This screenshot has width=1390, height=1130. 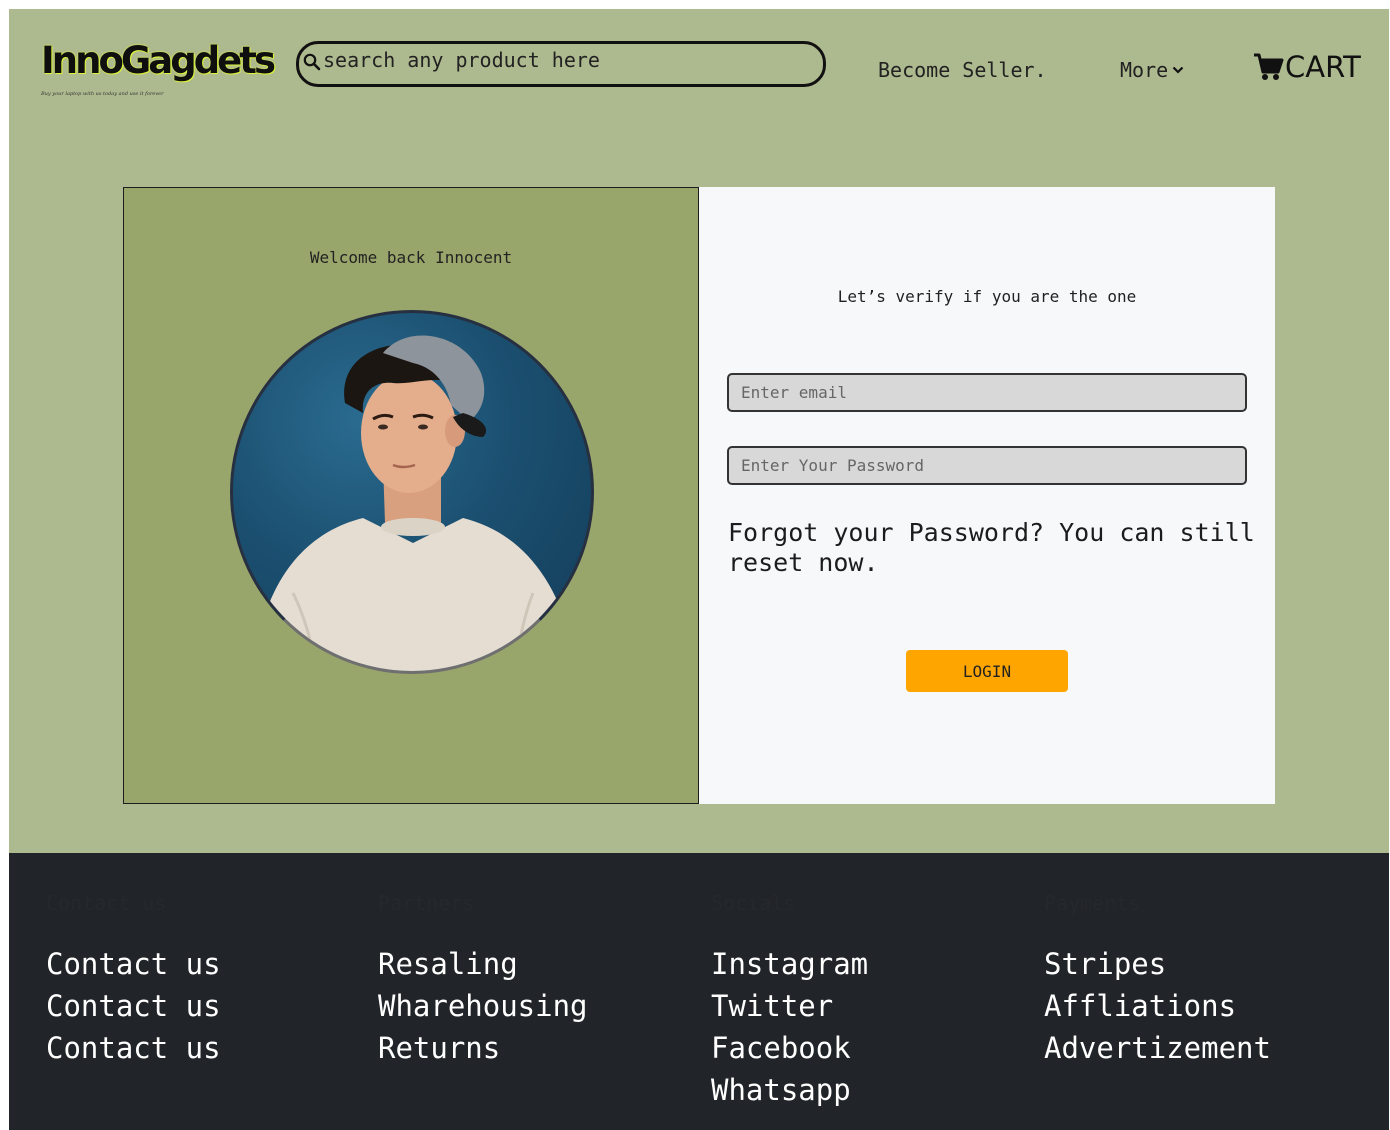 What do you see at coordinates (483, 964) in the screenshot?
I see `footer-link: Resaling` at bounding box center [483, 964].